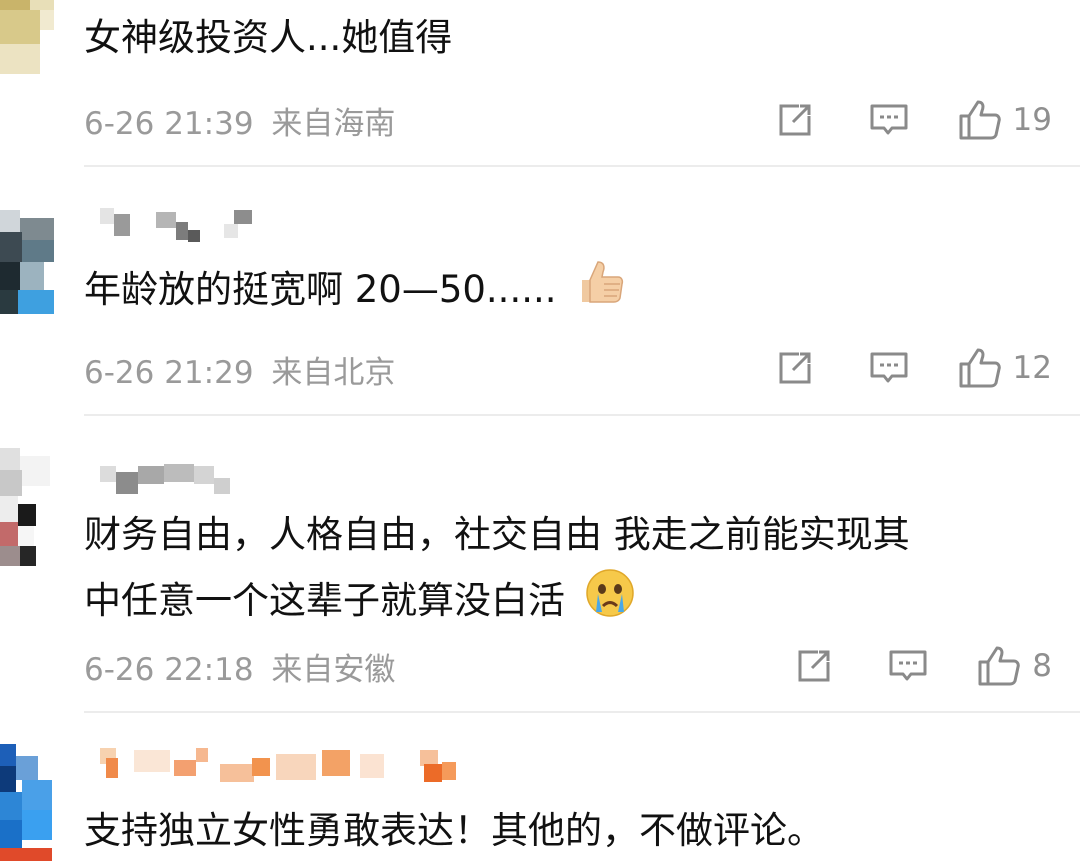  I want to click on crying-face-emoji, so click(610, 602).